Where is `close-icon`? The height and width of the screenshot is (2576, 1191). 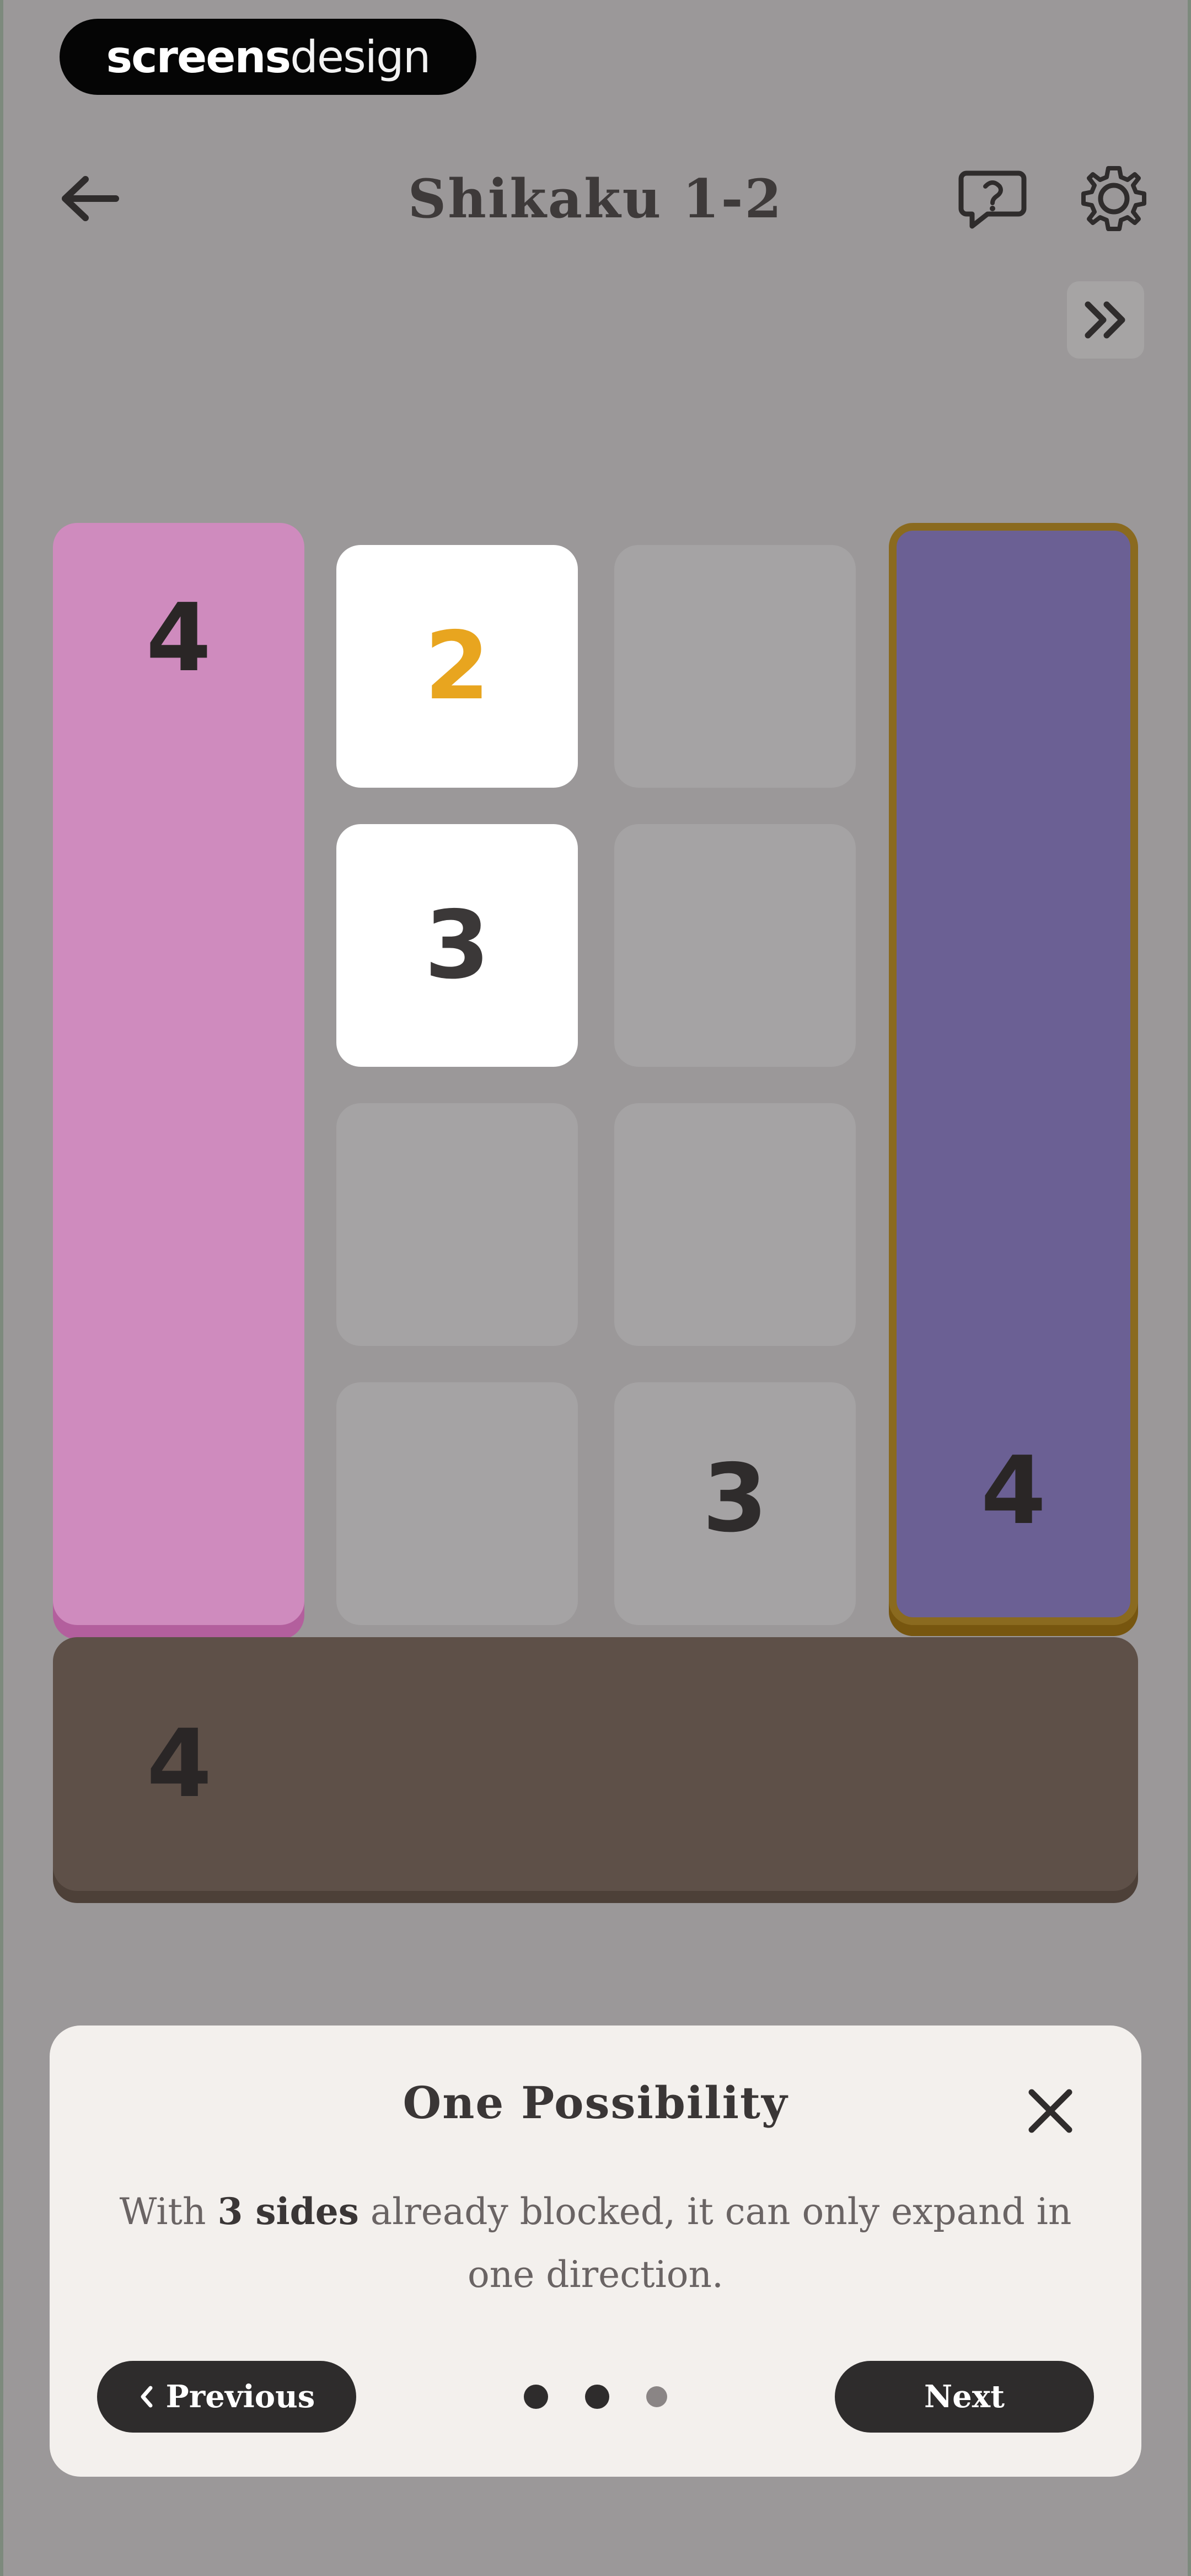
close-icon is located at coordinates (1050, 2111).